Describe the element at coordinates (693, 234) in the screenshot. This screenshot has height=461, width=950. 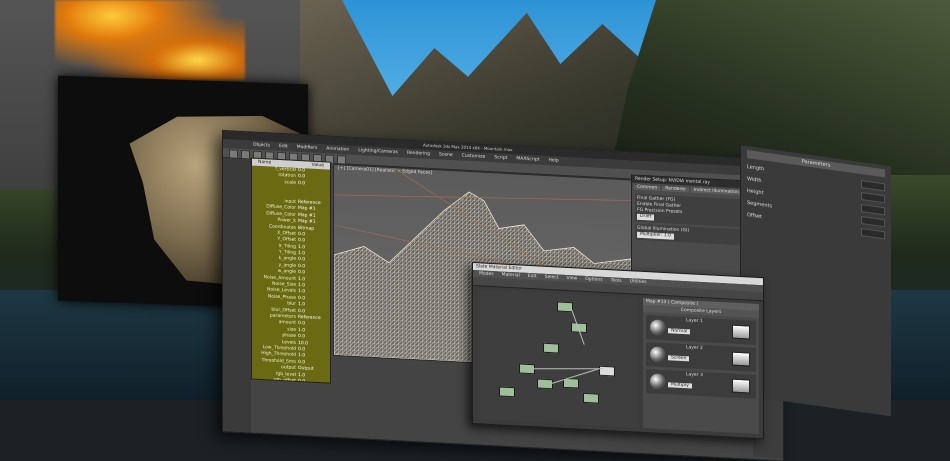
I see `gi-section: Global Illumination (GI) Multiplier: 1.0` at that location.